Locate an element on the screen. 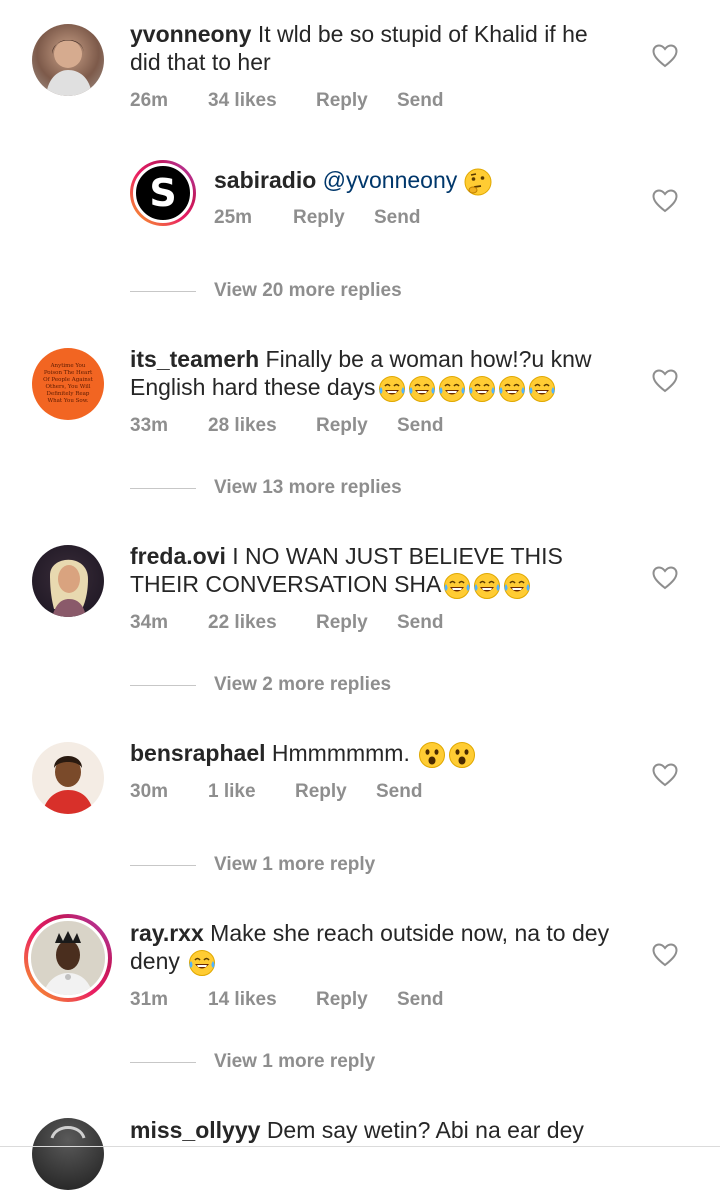 The width and height of the screenshot is (720, 1190). likes-count: 34 likes is located at coordinates (262, 101).